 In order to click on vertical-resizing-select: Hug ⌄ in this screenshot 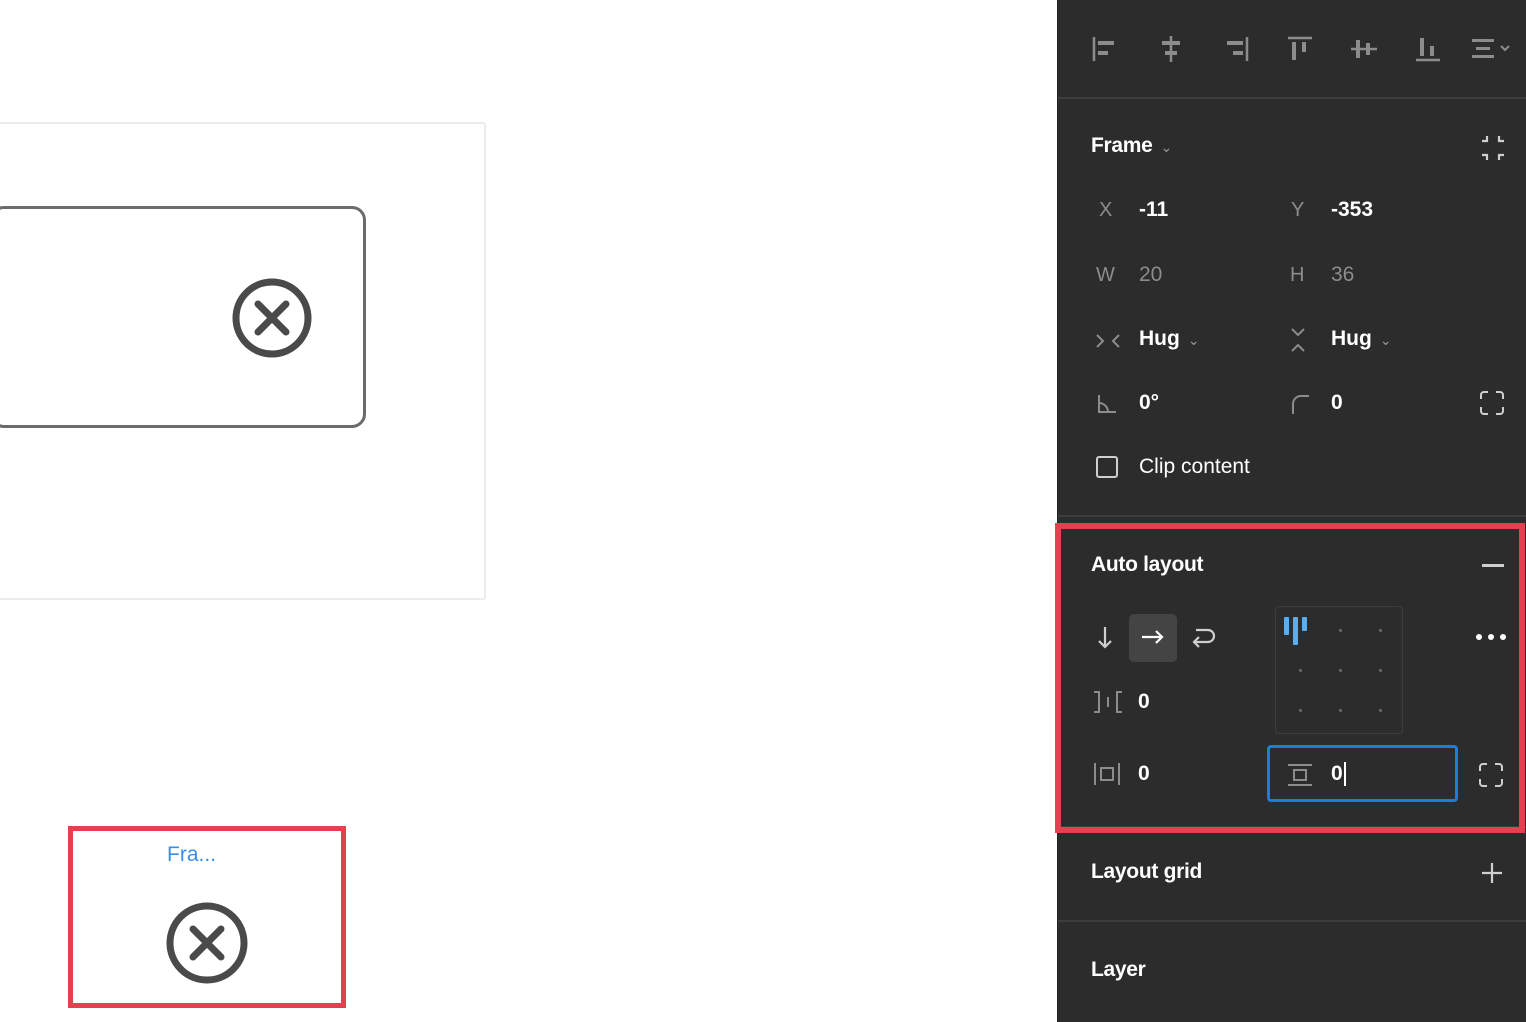, I will do `click(1361, 339)`.